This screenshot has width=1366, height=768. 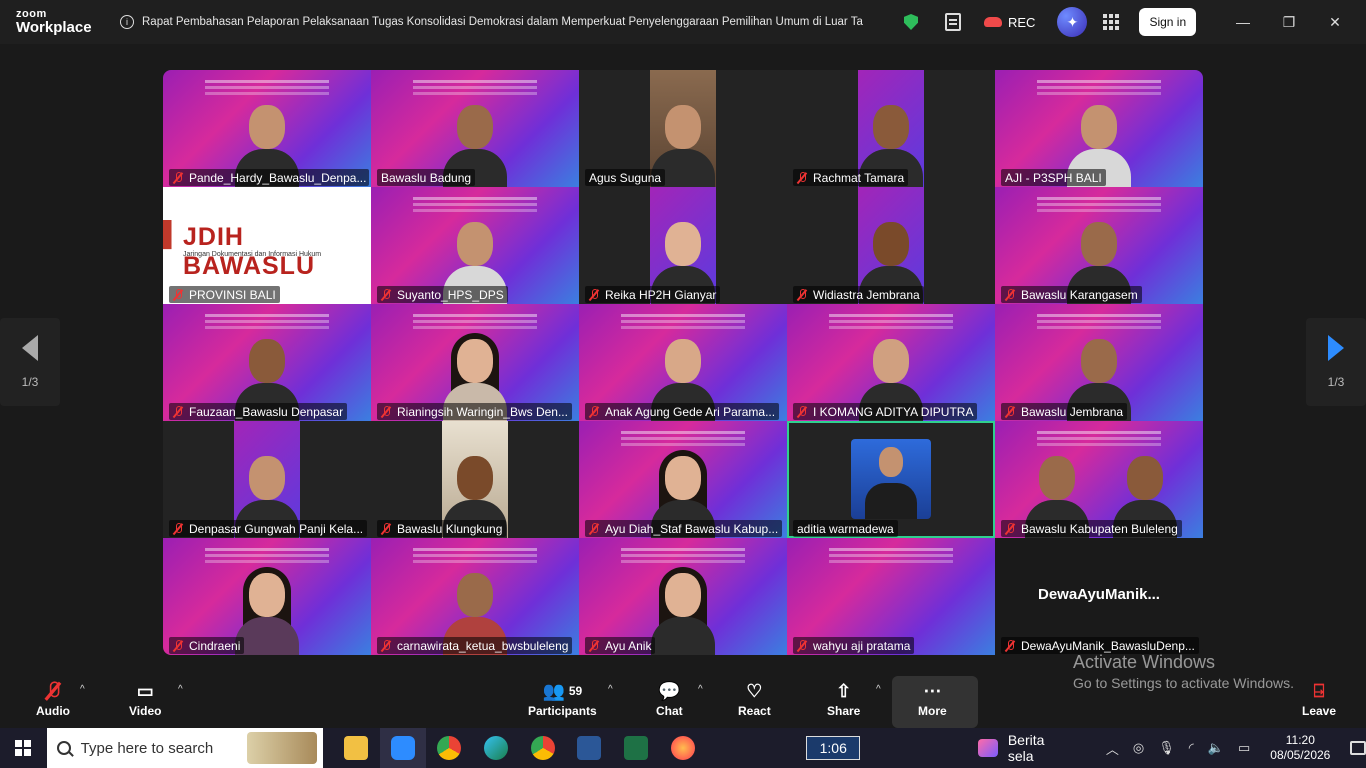 I want to click on encryption-shield-icon, so click(x=911, y=22).